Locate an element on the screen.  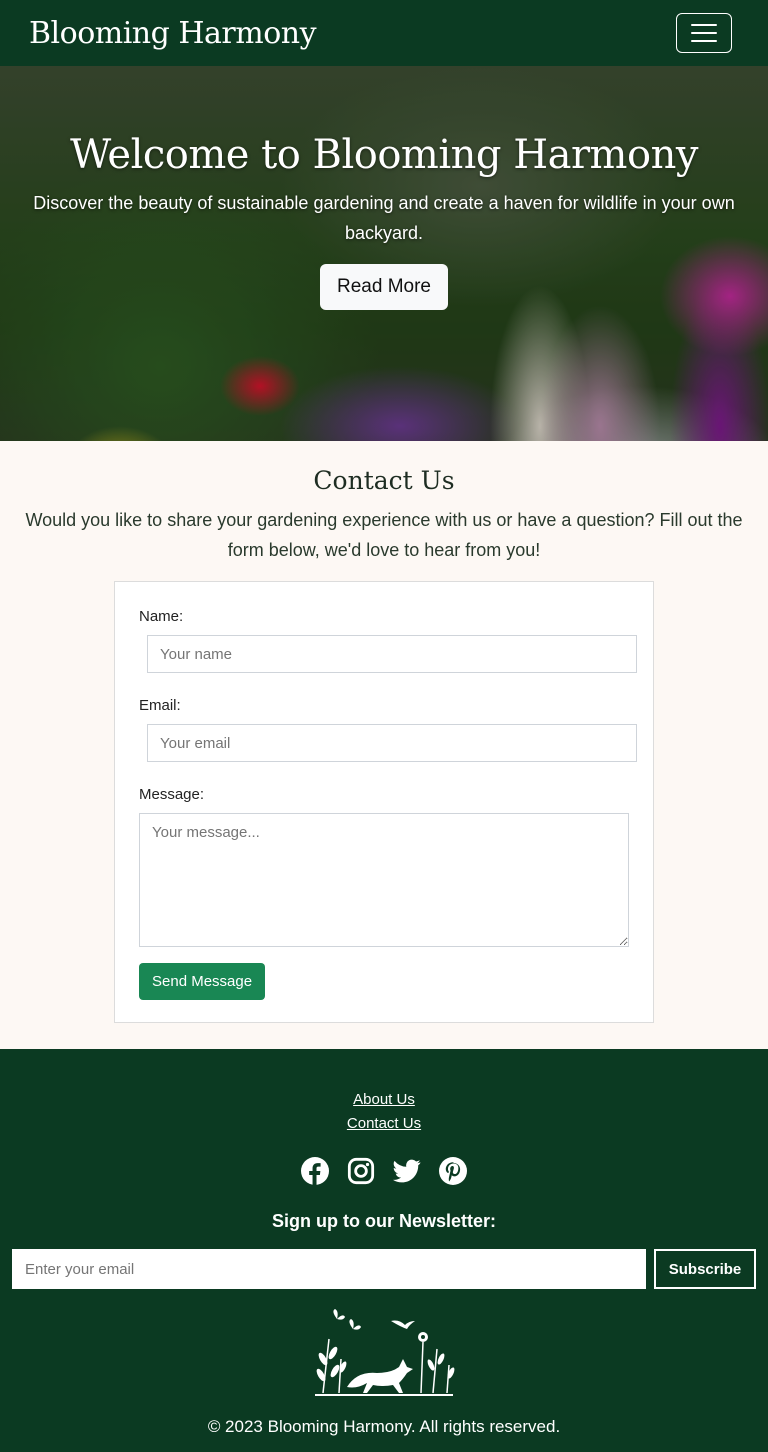
name-input is located at coordinates (392, 654).